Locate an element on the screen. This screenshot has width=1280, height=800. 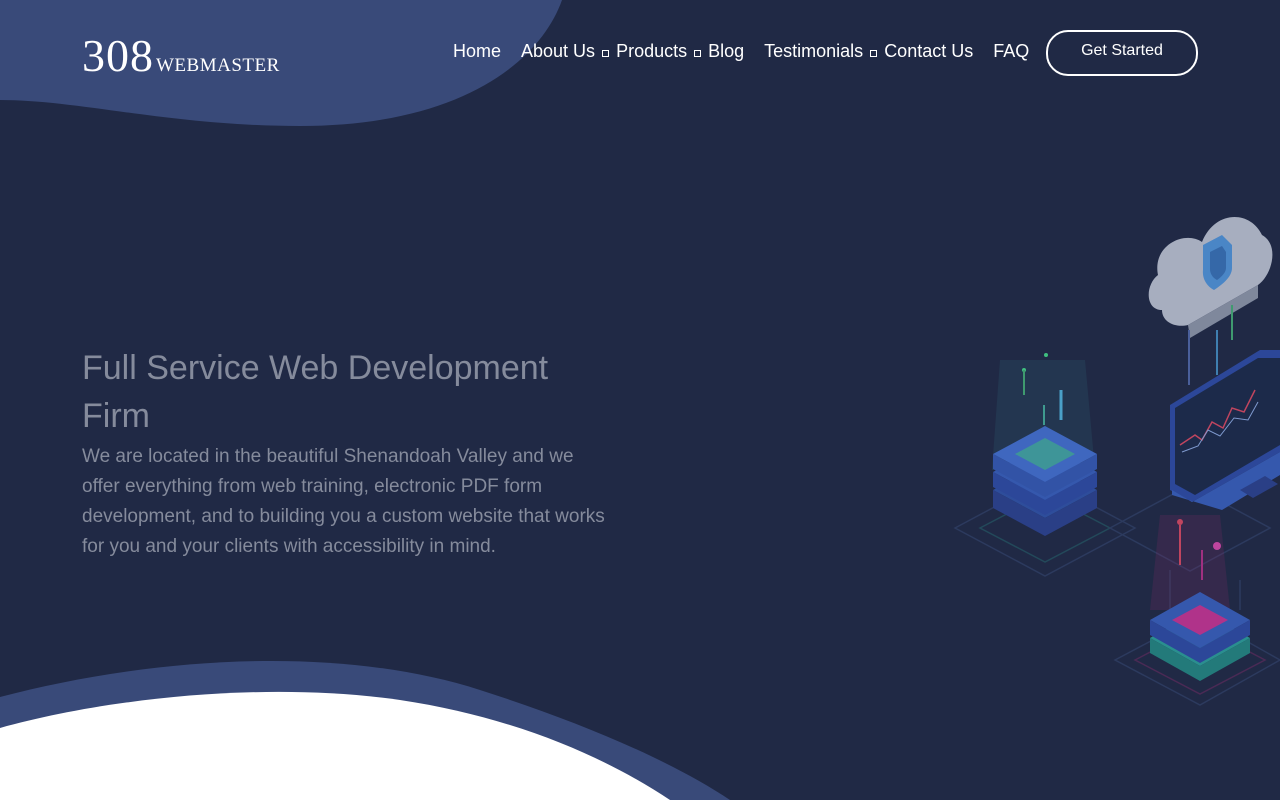
get-started-button: Get Started is located at coordinates (1122, 53).